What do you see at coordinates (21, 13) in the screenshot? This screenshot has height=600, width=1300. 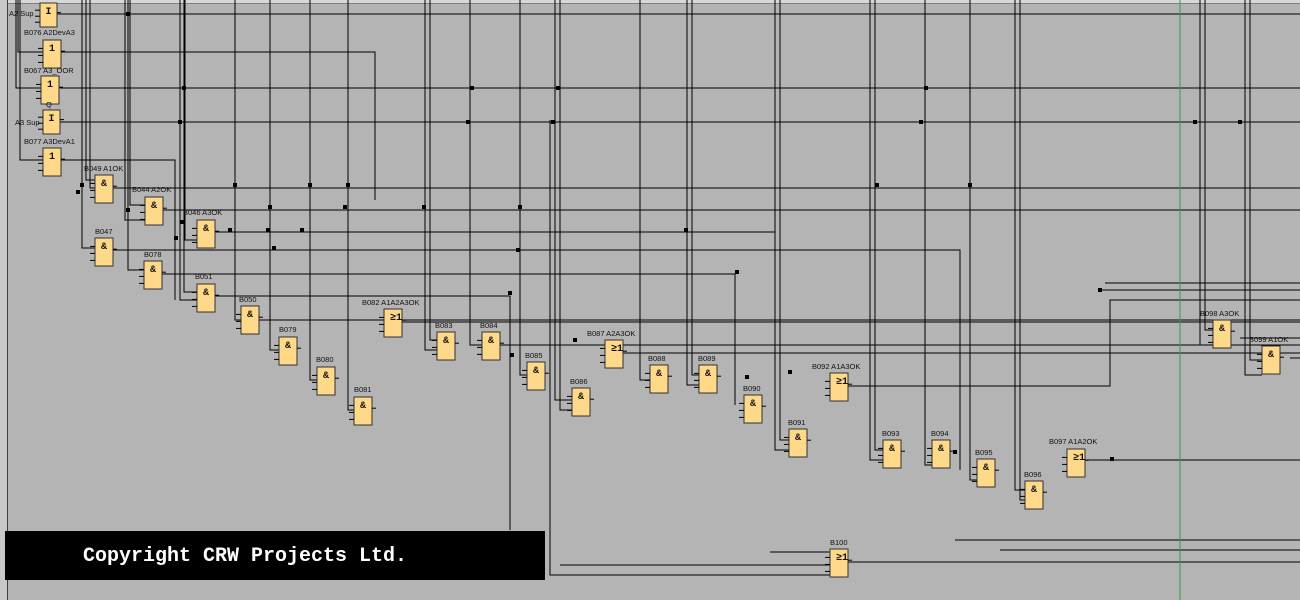 I see `block-label: A2 Sup` at bounding box center [21, 13].